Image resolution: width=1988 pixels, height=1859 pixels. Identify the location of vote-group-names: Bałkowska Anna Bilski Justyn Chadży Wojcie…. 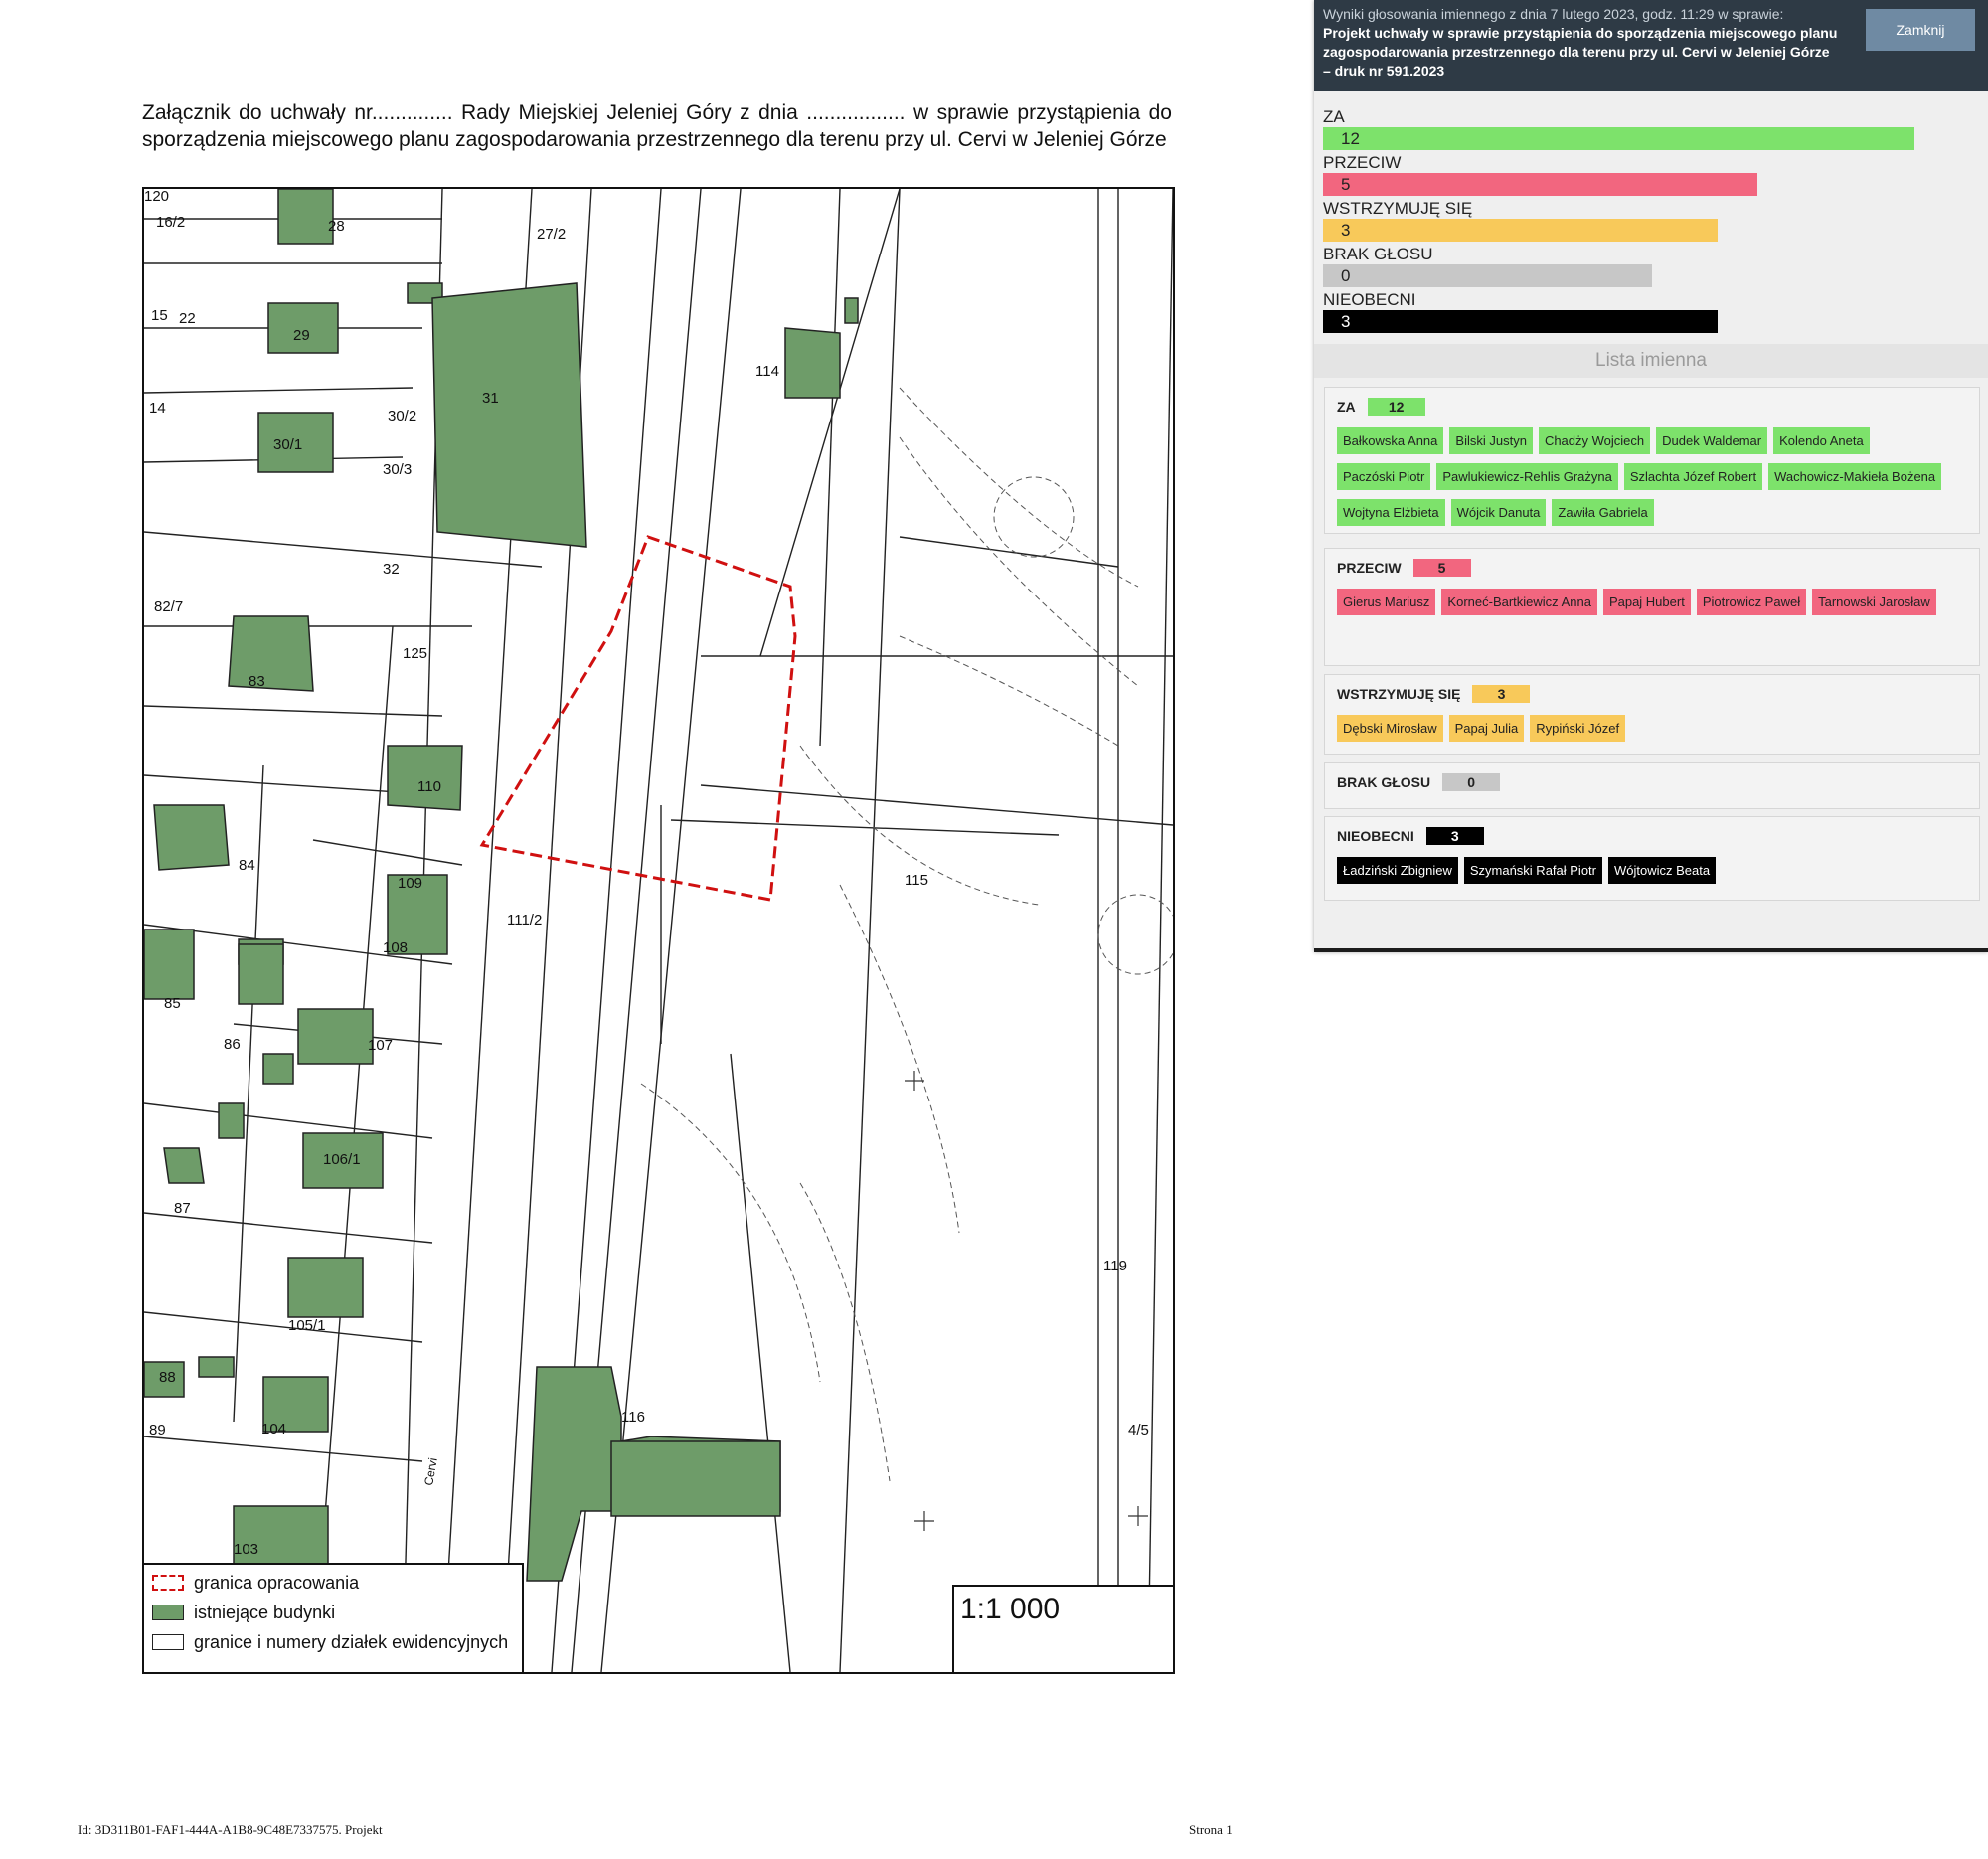
(1655, 481).